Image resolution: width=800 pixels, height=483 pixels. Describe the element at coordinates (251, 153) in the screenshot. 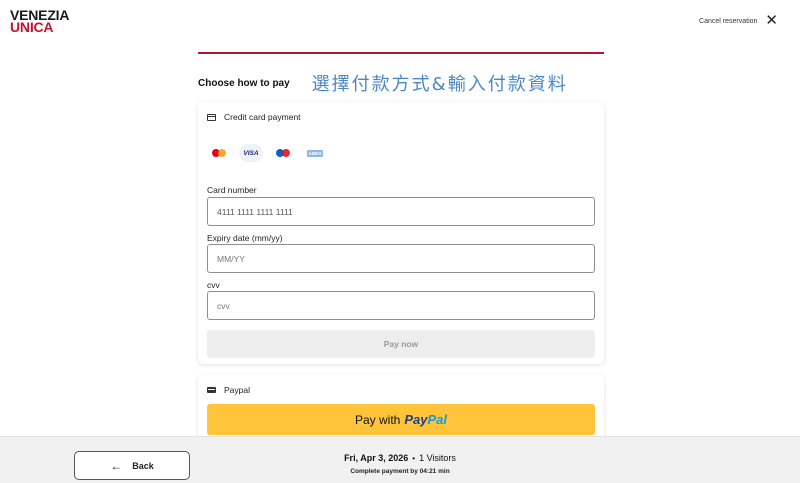

I see `visa-icon: VISA` at that location.